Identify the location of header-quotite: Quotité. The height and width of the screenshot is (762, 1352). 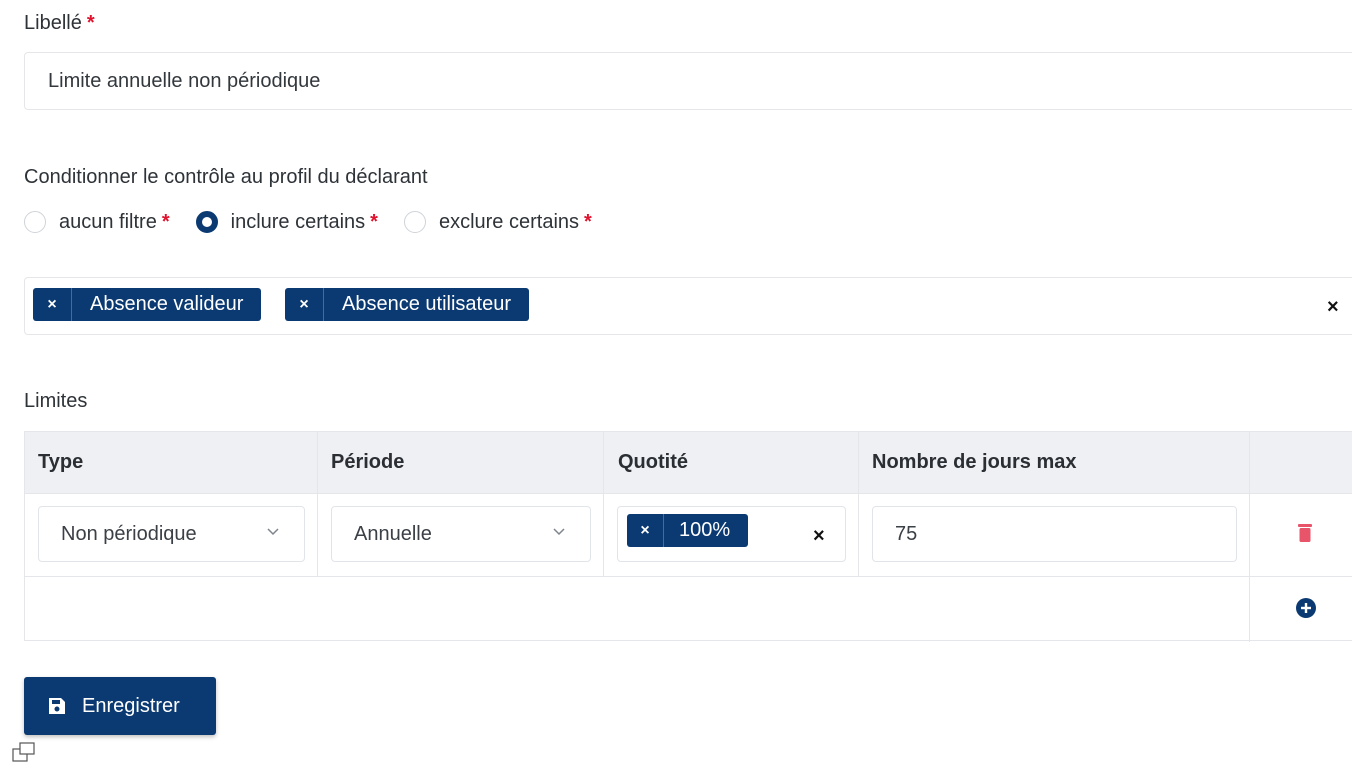
(653, 462).